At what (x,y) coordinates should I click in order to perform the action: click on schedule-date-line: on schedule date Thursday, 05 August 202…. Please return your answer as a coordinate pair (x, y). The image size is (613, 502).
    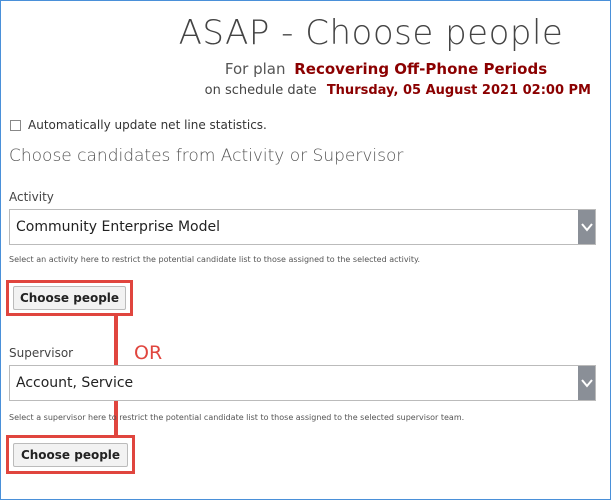
    Looking at the image, I should click on (371, 90).